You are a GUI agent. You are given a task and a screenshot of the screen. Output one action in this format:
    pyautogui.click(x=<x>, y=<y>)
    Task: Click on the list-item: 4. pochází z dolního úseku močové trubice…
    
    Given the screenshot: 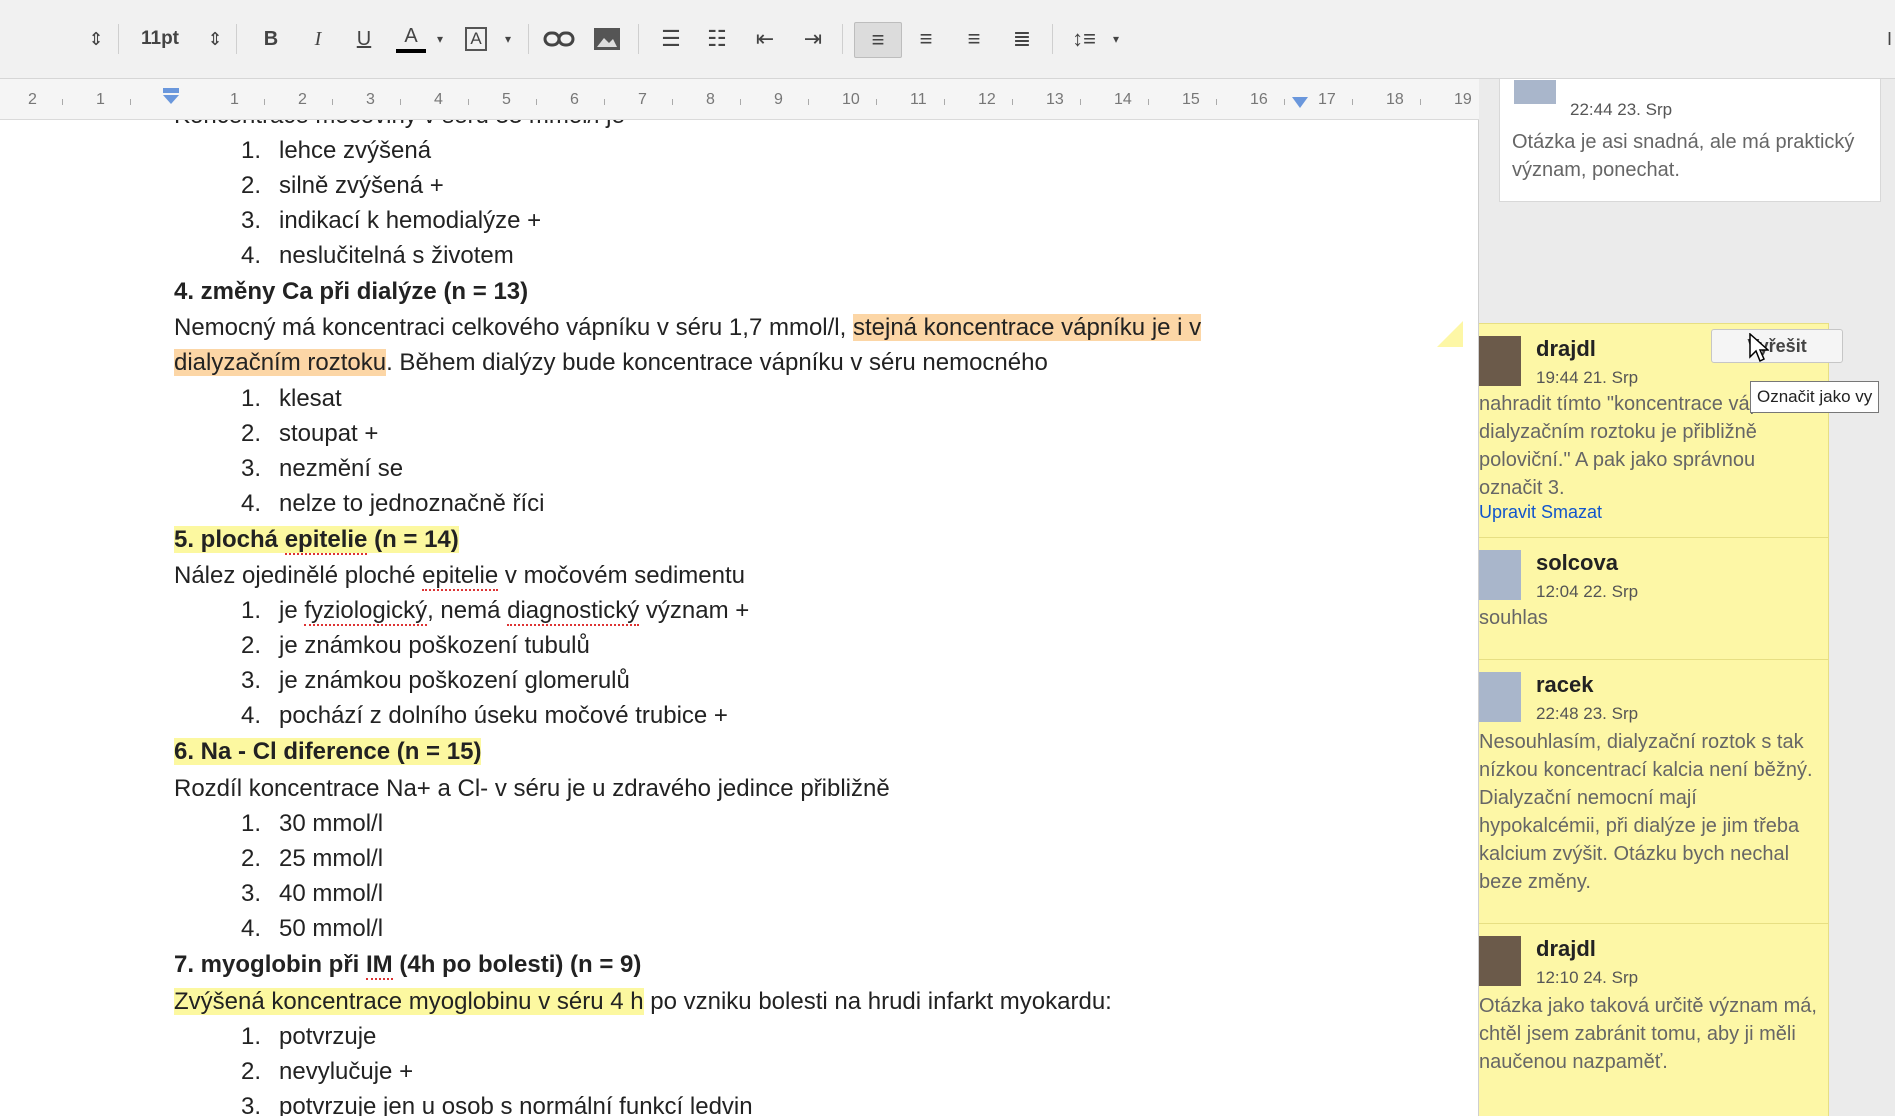 What is the action you would take?
    pyautogui.click(x=471, y=716)
    